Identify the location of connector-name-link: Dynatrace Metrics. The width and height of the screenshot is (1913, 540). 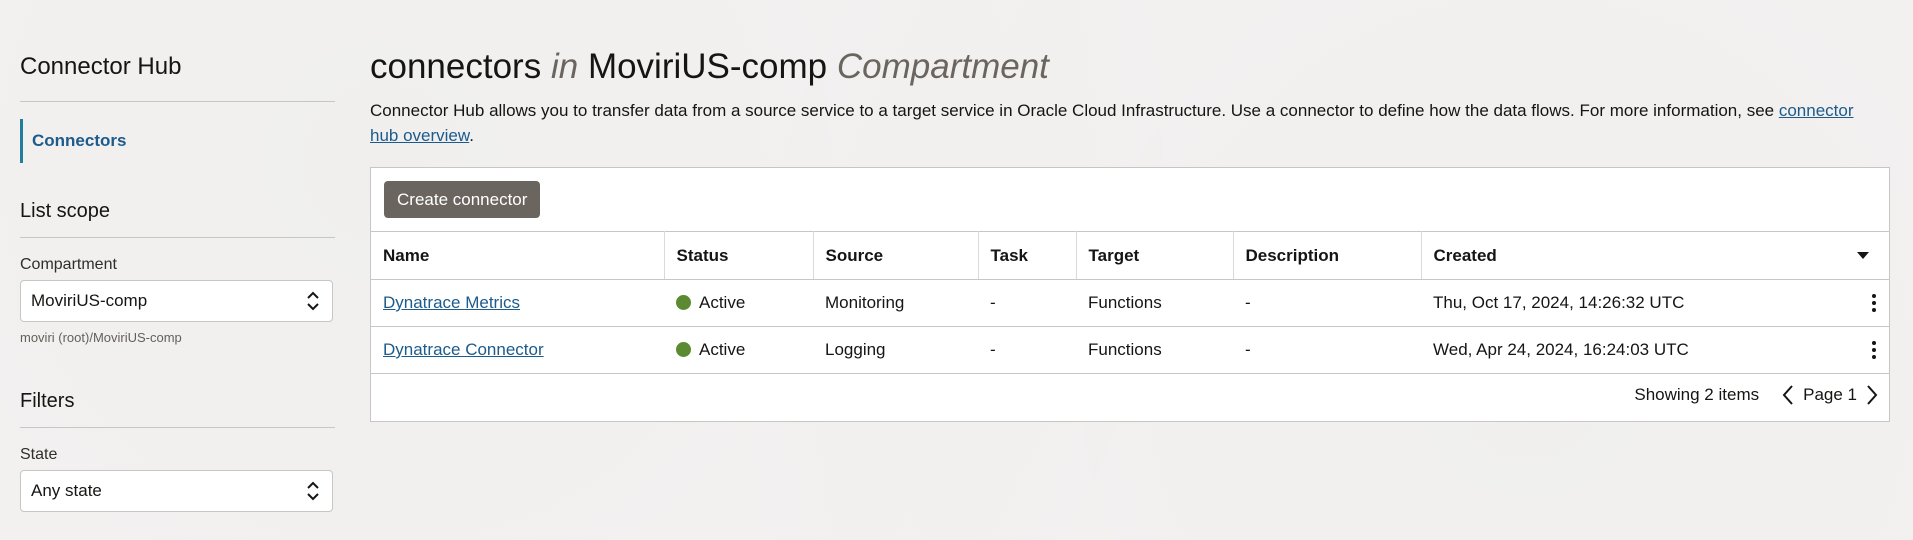
(451, 302).